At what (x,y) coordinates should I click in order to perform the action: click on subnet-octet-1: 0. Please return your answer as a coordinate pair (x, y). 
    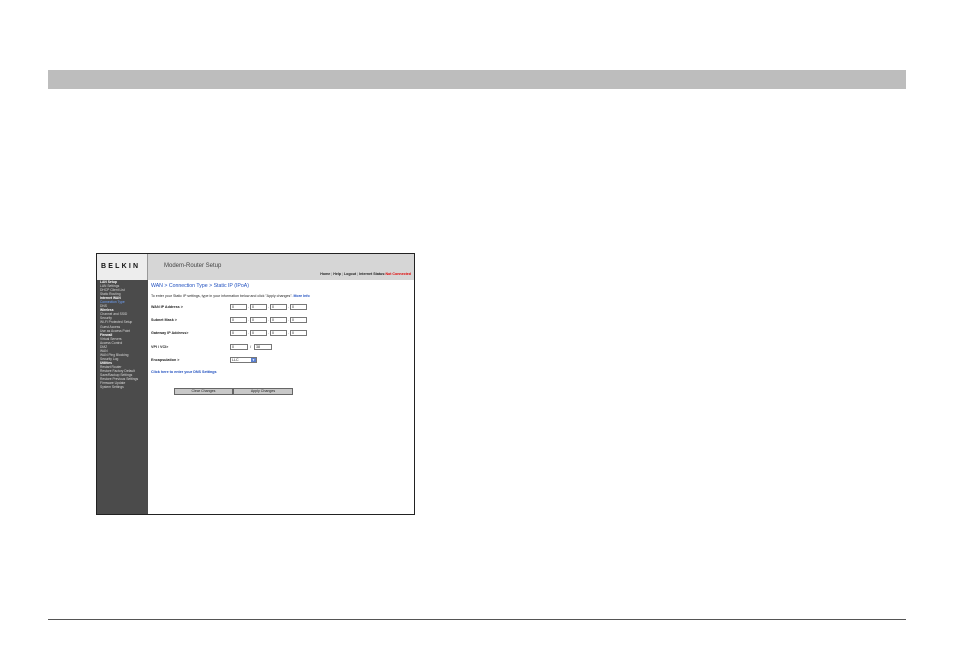
    Looking at the image, I should click on (238, 320).